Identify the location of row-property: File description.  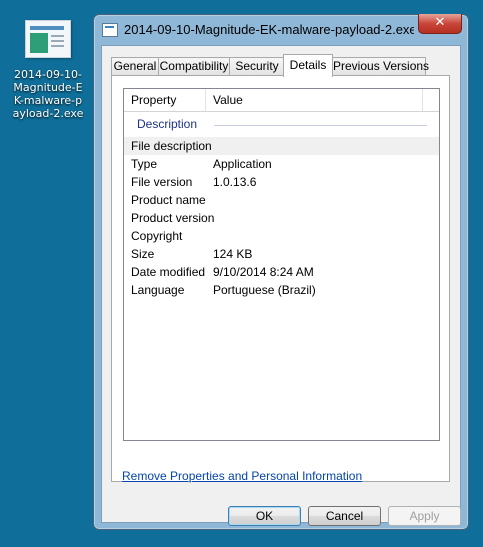
(171, 146).